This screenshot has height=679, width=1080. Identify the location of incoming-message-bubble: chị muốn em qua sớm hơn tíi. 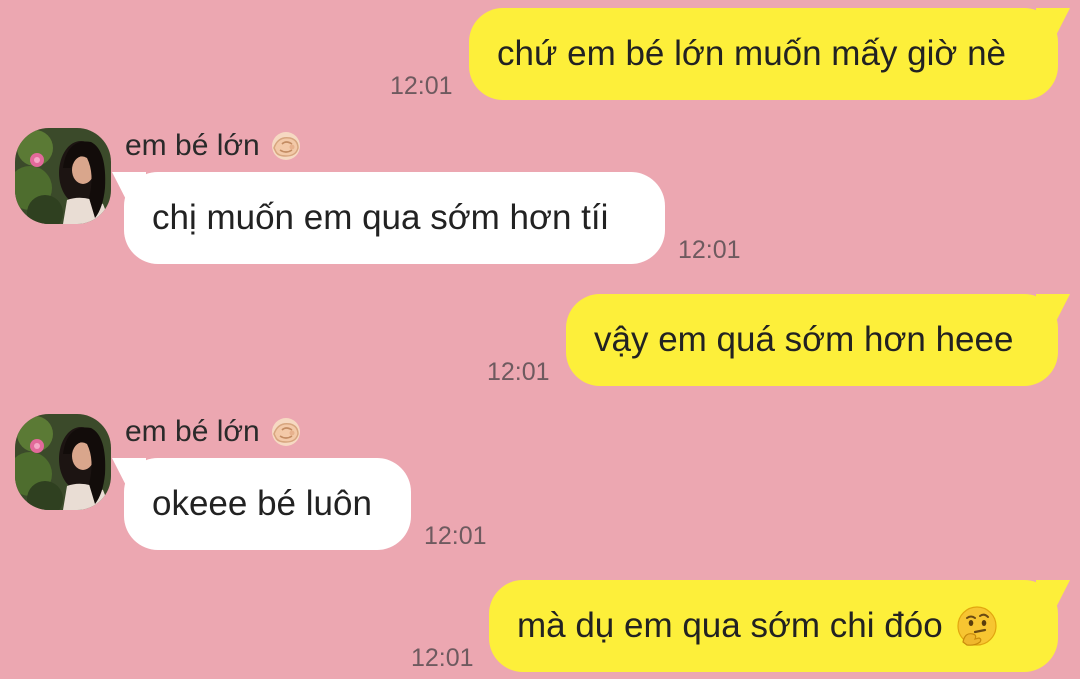
(394, 218).